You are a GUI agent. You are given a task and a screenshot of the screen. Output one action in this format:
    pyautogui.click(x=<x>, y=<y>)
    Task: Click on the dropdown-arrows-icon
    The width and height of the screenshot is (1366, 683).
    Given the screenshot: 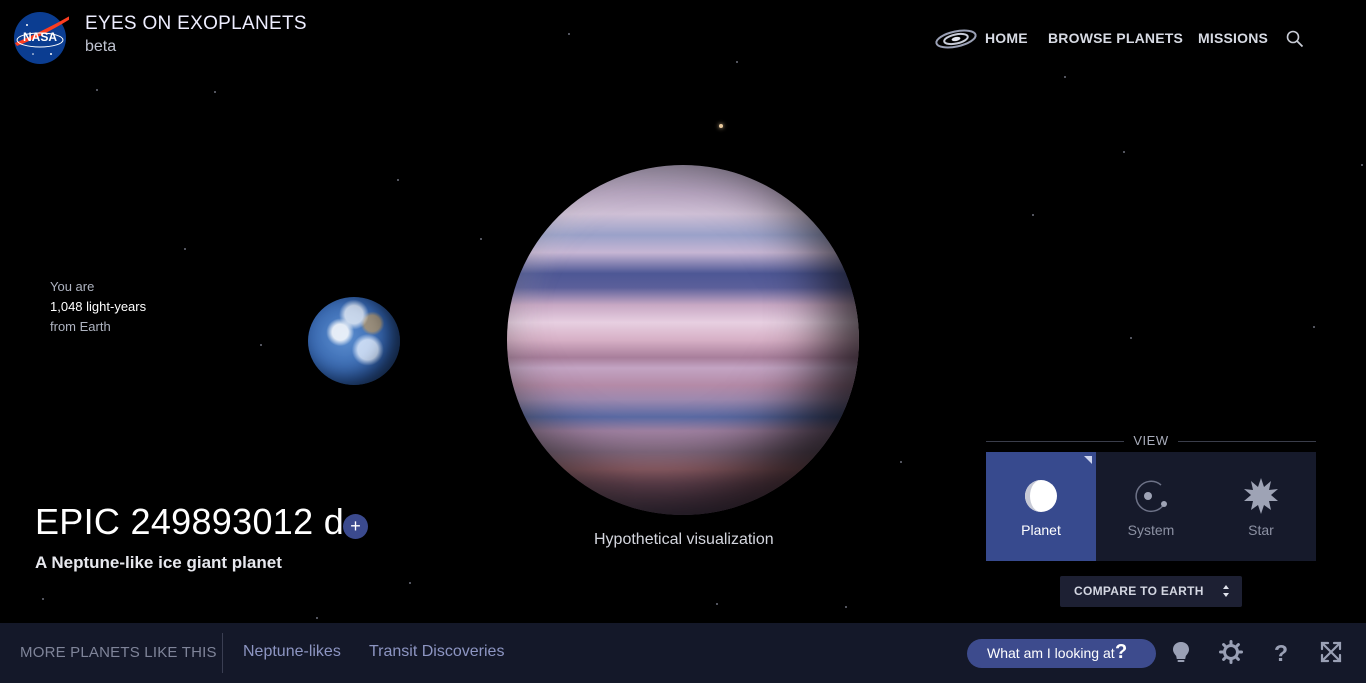 What is the action you would take?
    pyautogui.click(x=1226, y=591)
    